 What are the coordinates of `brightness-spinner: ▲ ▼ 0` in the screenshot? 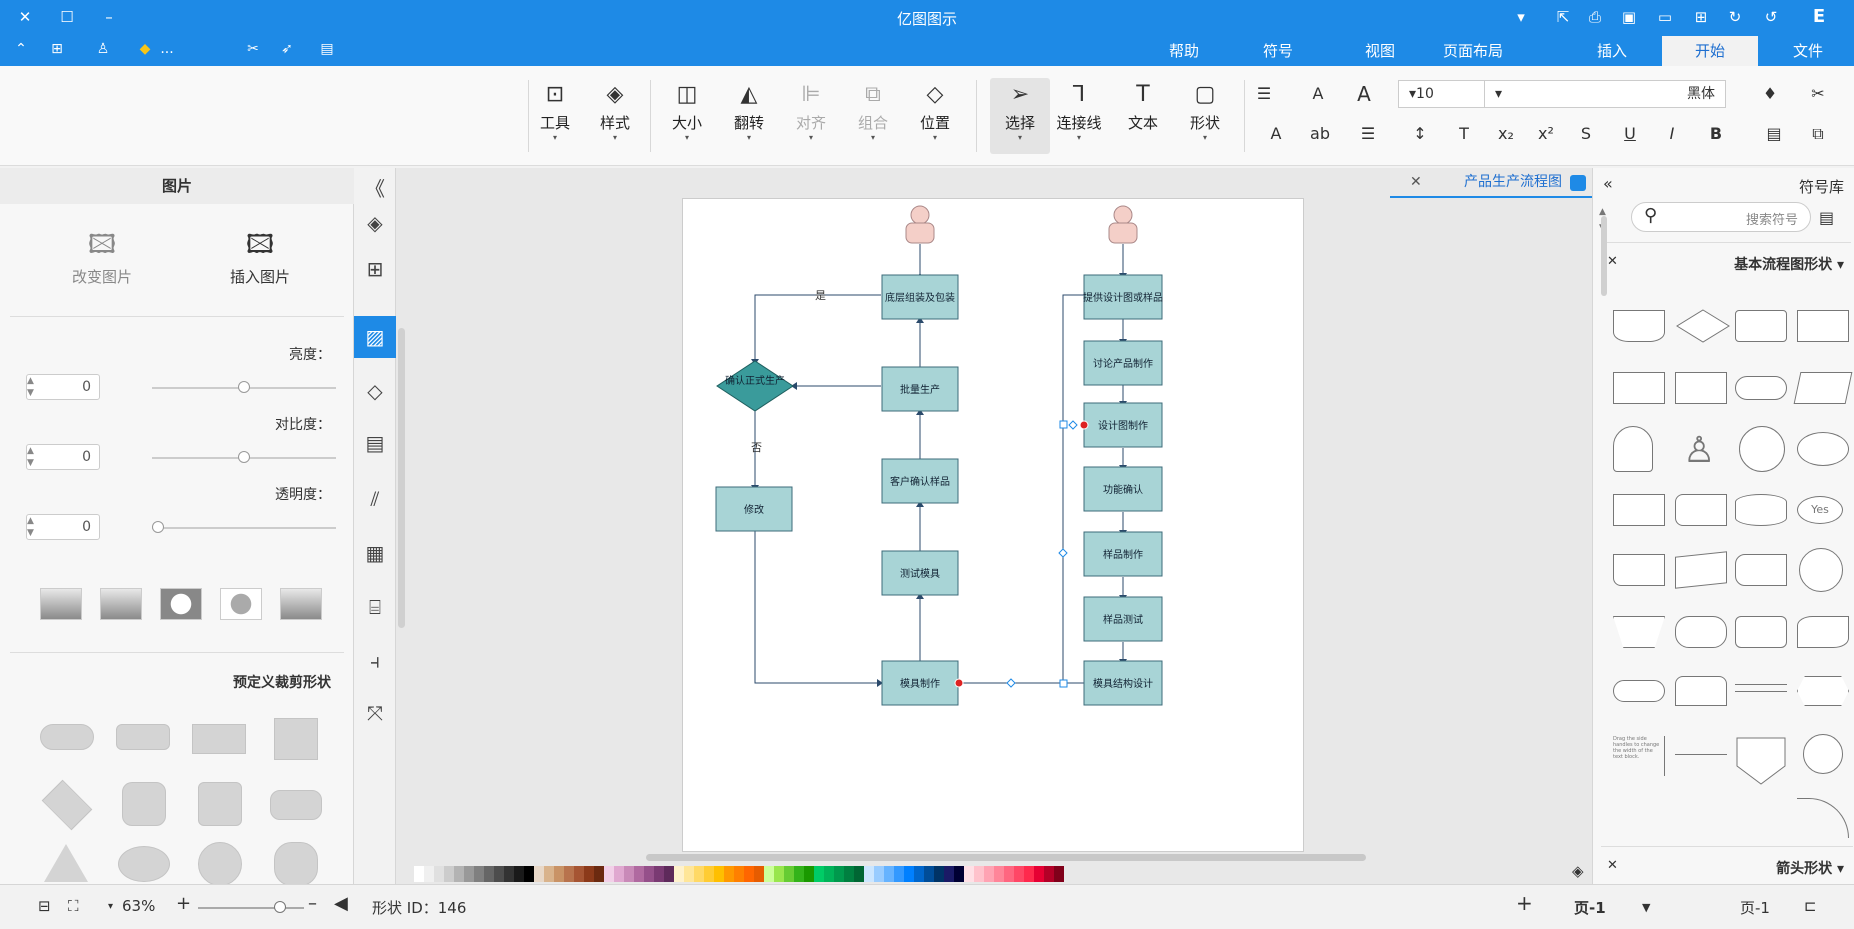 It's located at (63, 387).